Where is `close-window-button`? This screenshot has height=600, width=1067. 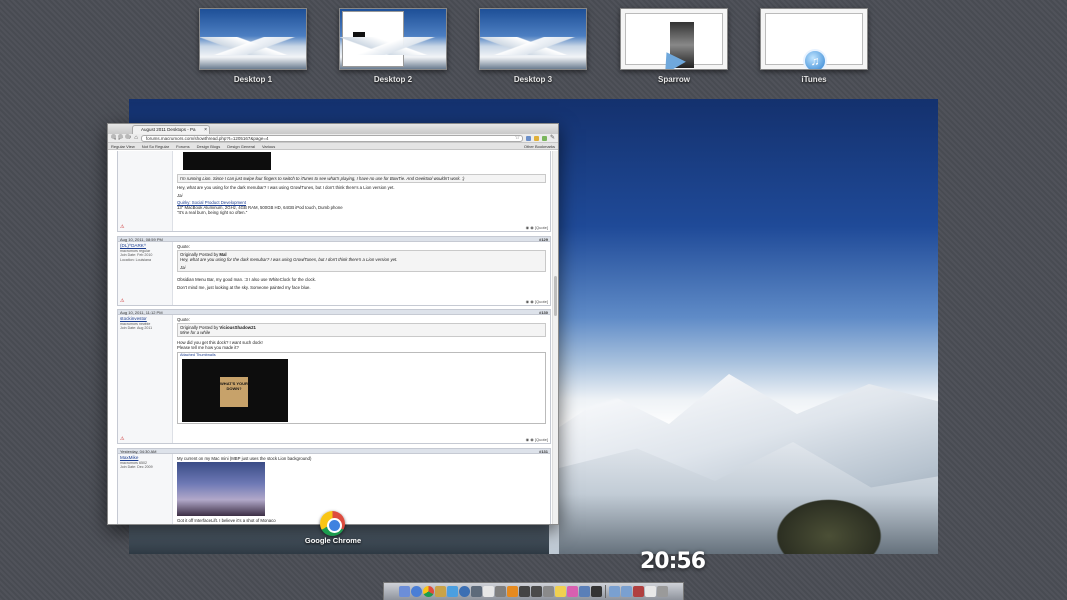 close-window-button is located at coordinates (113, 136).